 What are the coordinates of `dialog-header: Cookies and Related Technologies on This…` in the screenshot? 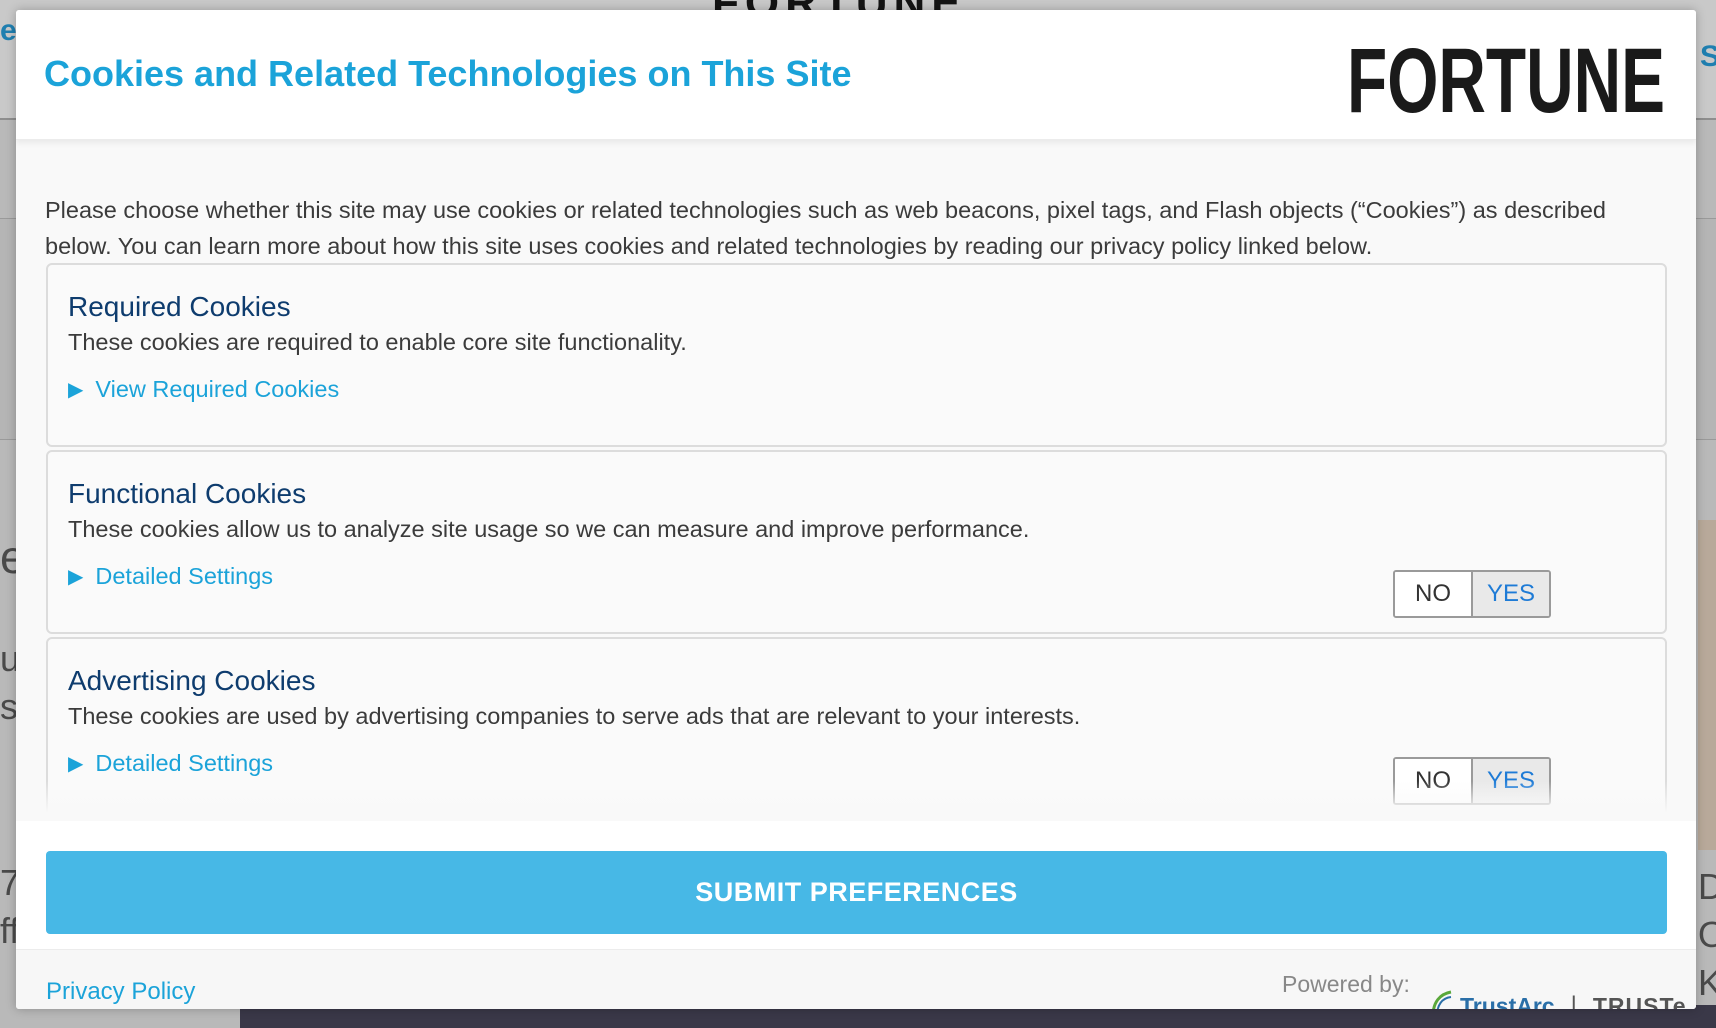 It's located at (856, 75).